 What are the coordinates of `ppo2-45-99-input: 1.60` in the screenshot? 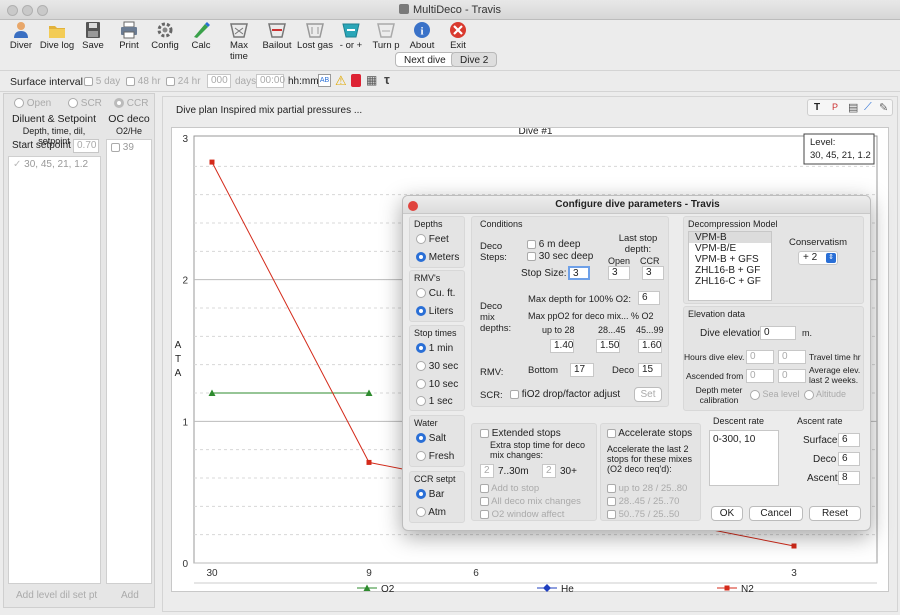 It's located at (650, 346).